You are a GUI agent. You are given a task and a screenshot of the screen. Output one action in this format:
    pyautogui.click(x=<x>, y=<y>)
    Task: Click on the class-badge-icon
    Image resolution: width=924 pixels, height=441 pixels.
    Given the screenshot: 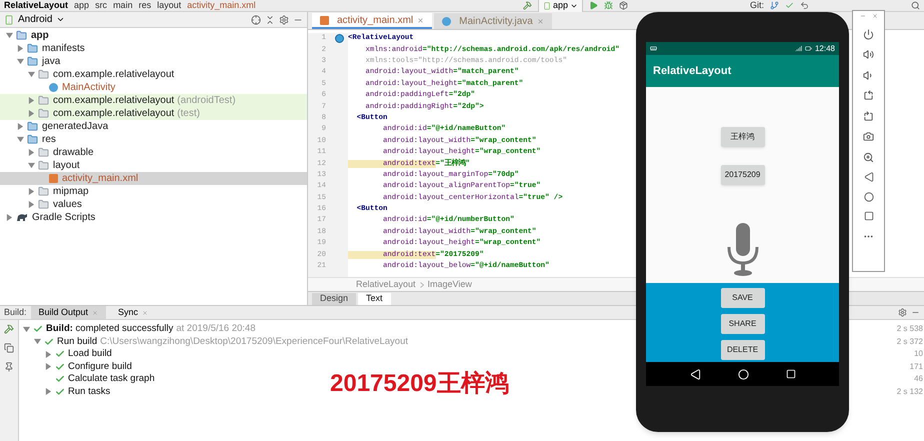 What is the action you would take?
    pyautogui.click(x=339, y=39)
    